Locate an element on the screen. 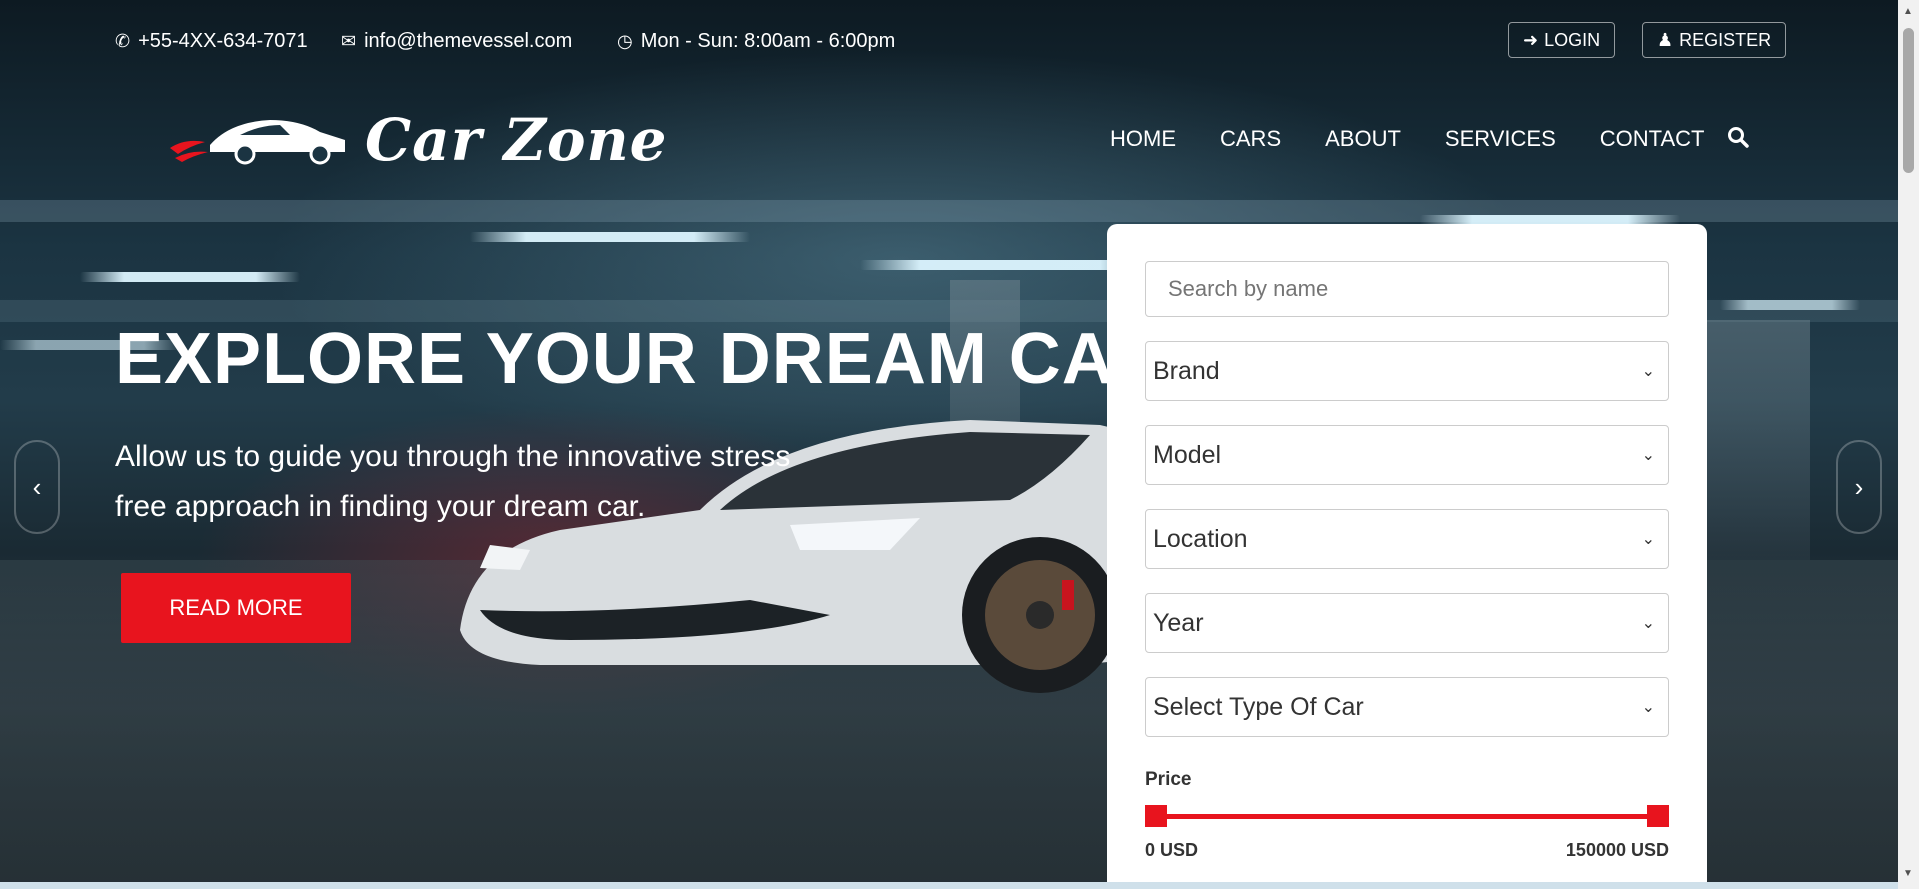 The width and height of the screenshot is (1919, 889). search-by-name-input is located at coordinates (1407, 289).